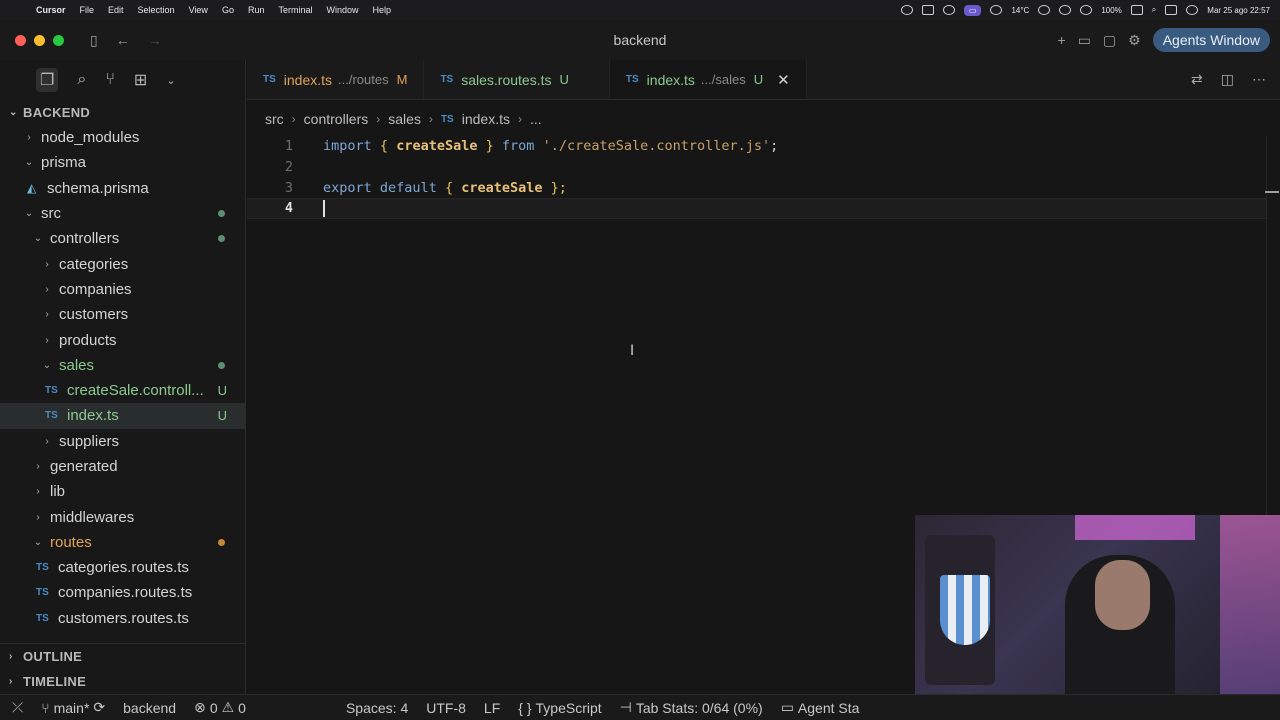 This screenshot has height=720, width=1280. What do you see at coordinates (1211, 40) in the screenshot?
I see `agents-window-button: Agents Window` at bounding box center [1211, 40].